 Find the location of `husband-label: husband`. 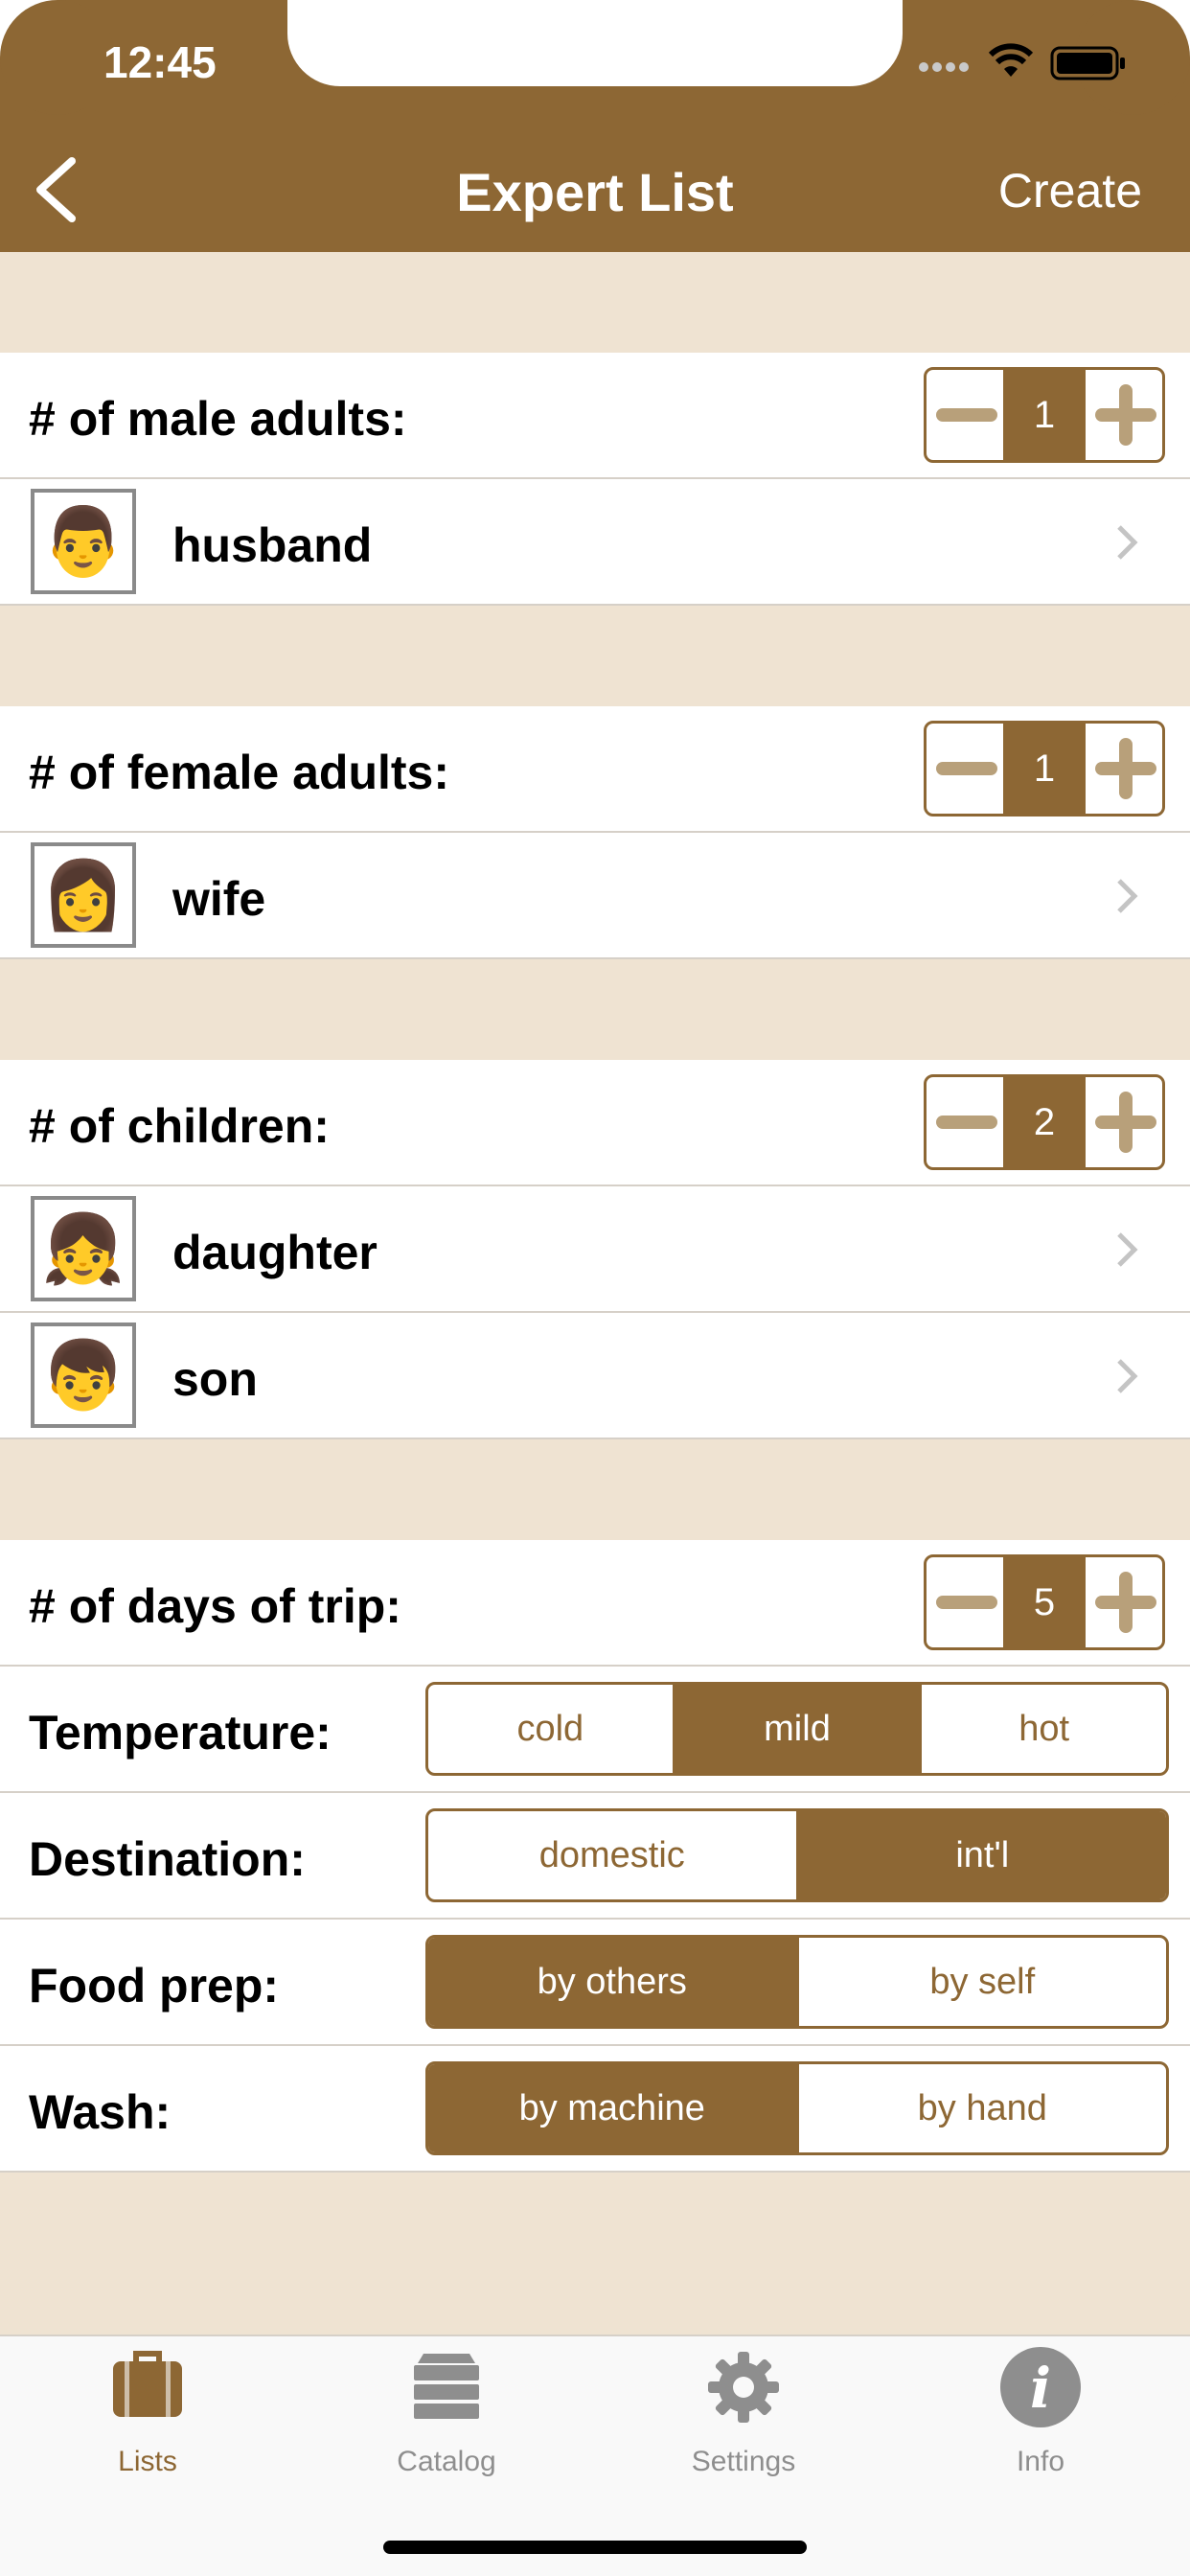

husband-label: husband is located at coordinates (272, 545).